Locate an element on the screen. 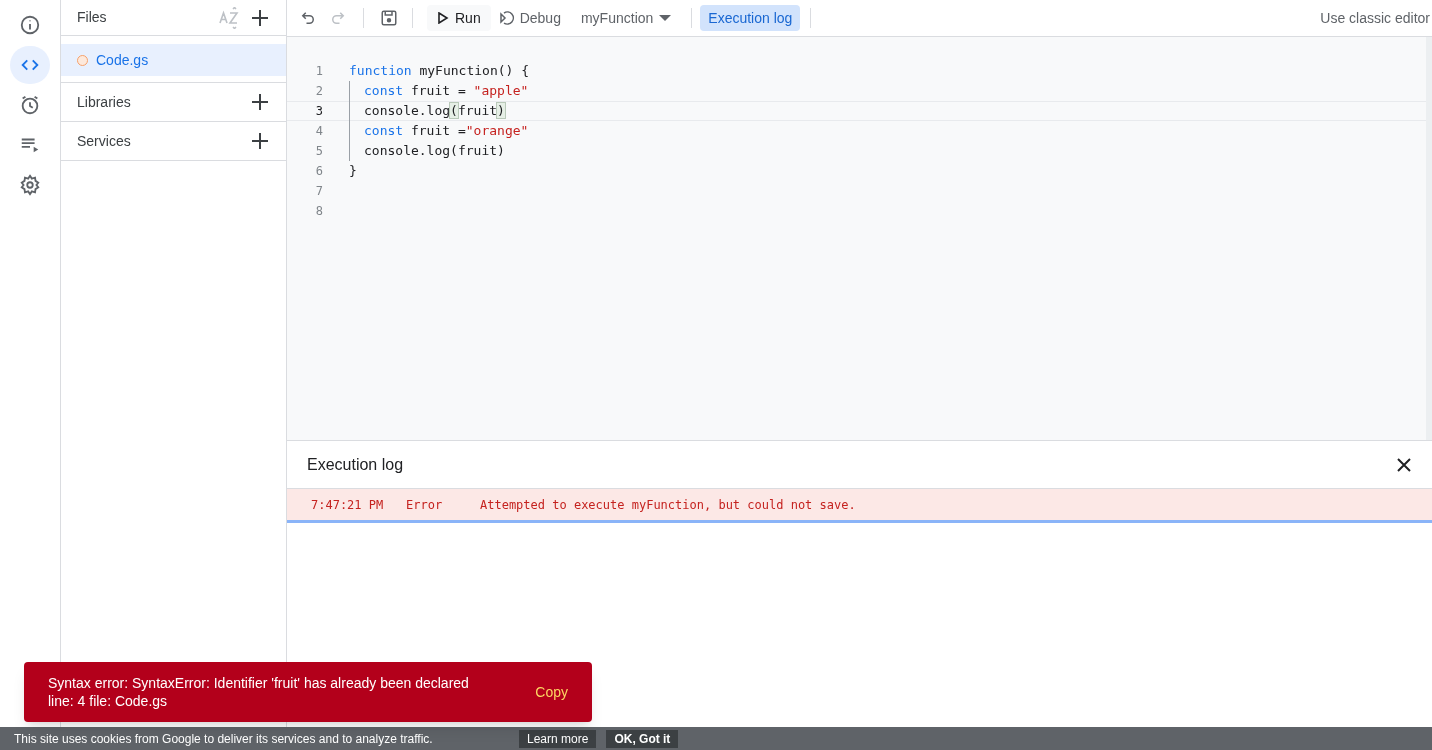  code-line: function myFunction() { is located at coordinates (439, 71).